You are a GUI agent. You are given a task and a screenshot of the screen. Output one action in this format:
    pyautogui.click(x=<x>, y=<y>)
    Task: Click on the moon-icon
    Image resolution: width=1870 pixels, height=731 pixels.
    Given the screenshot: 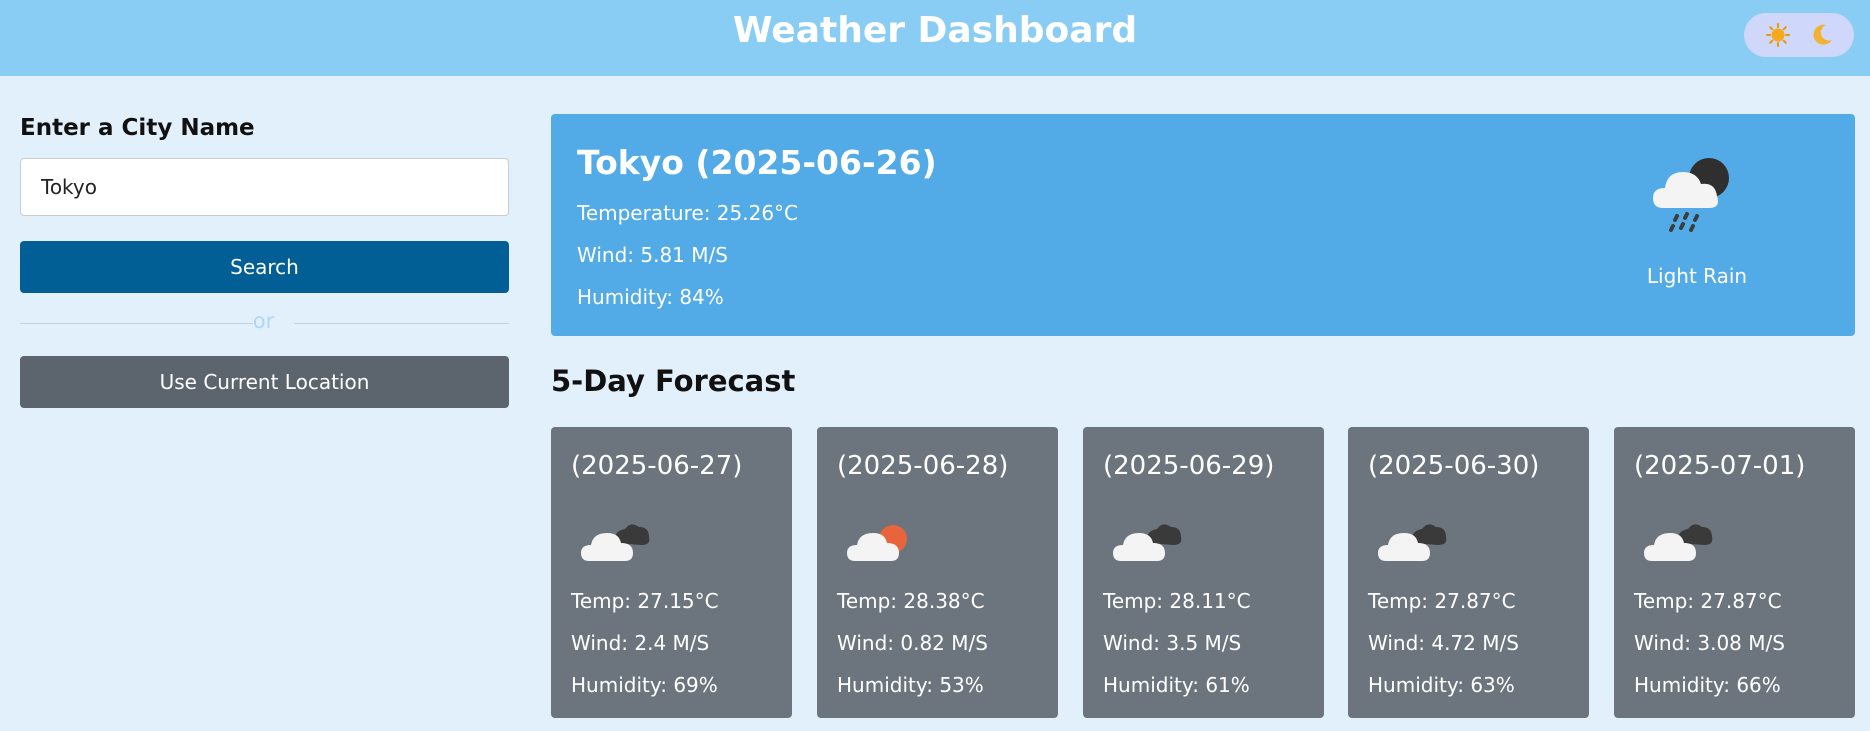 What is the action you would take?
    pyautogui.click(x=1822, y=35)
    